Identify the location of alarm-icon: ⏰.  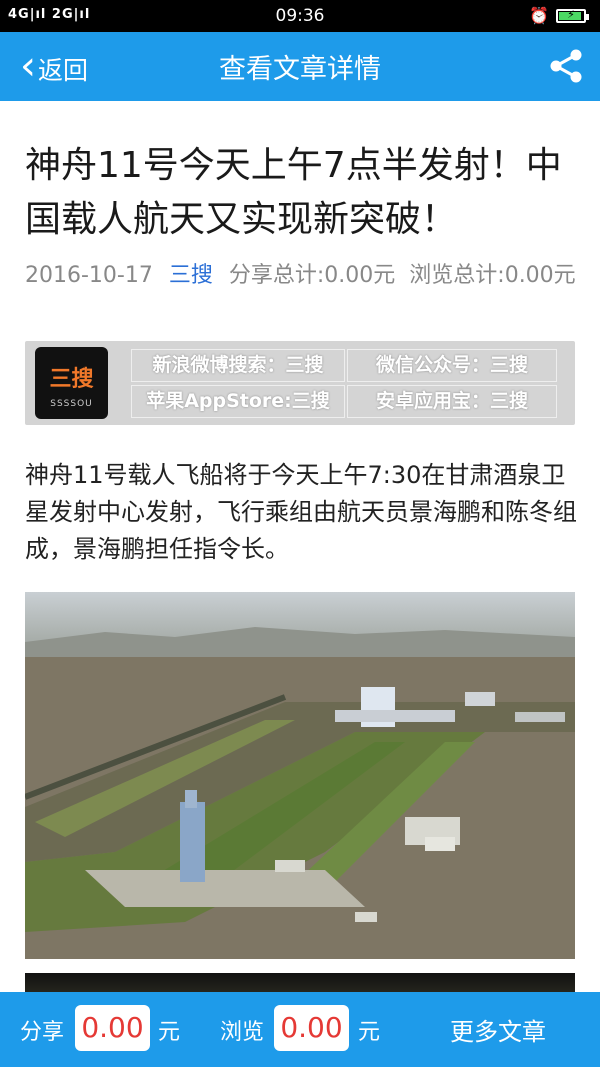
(539, 15).